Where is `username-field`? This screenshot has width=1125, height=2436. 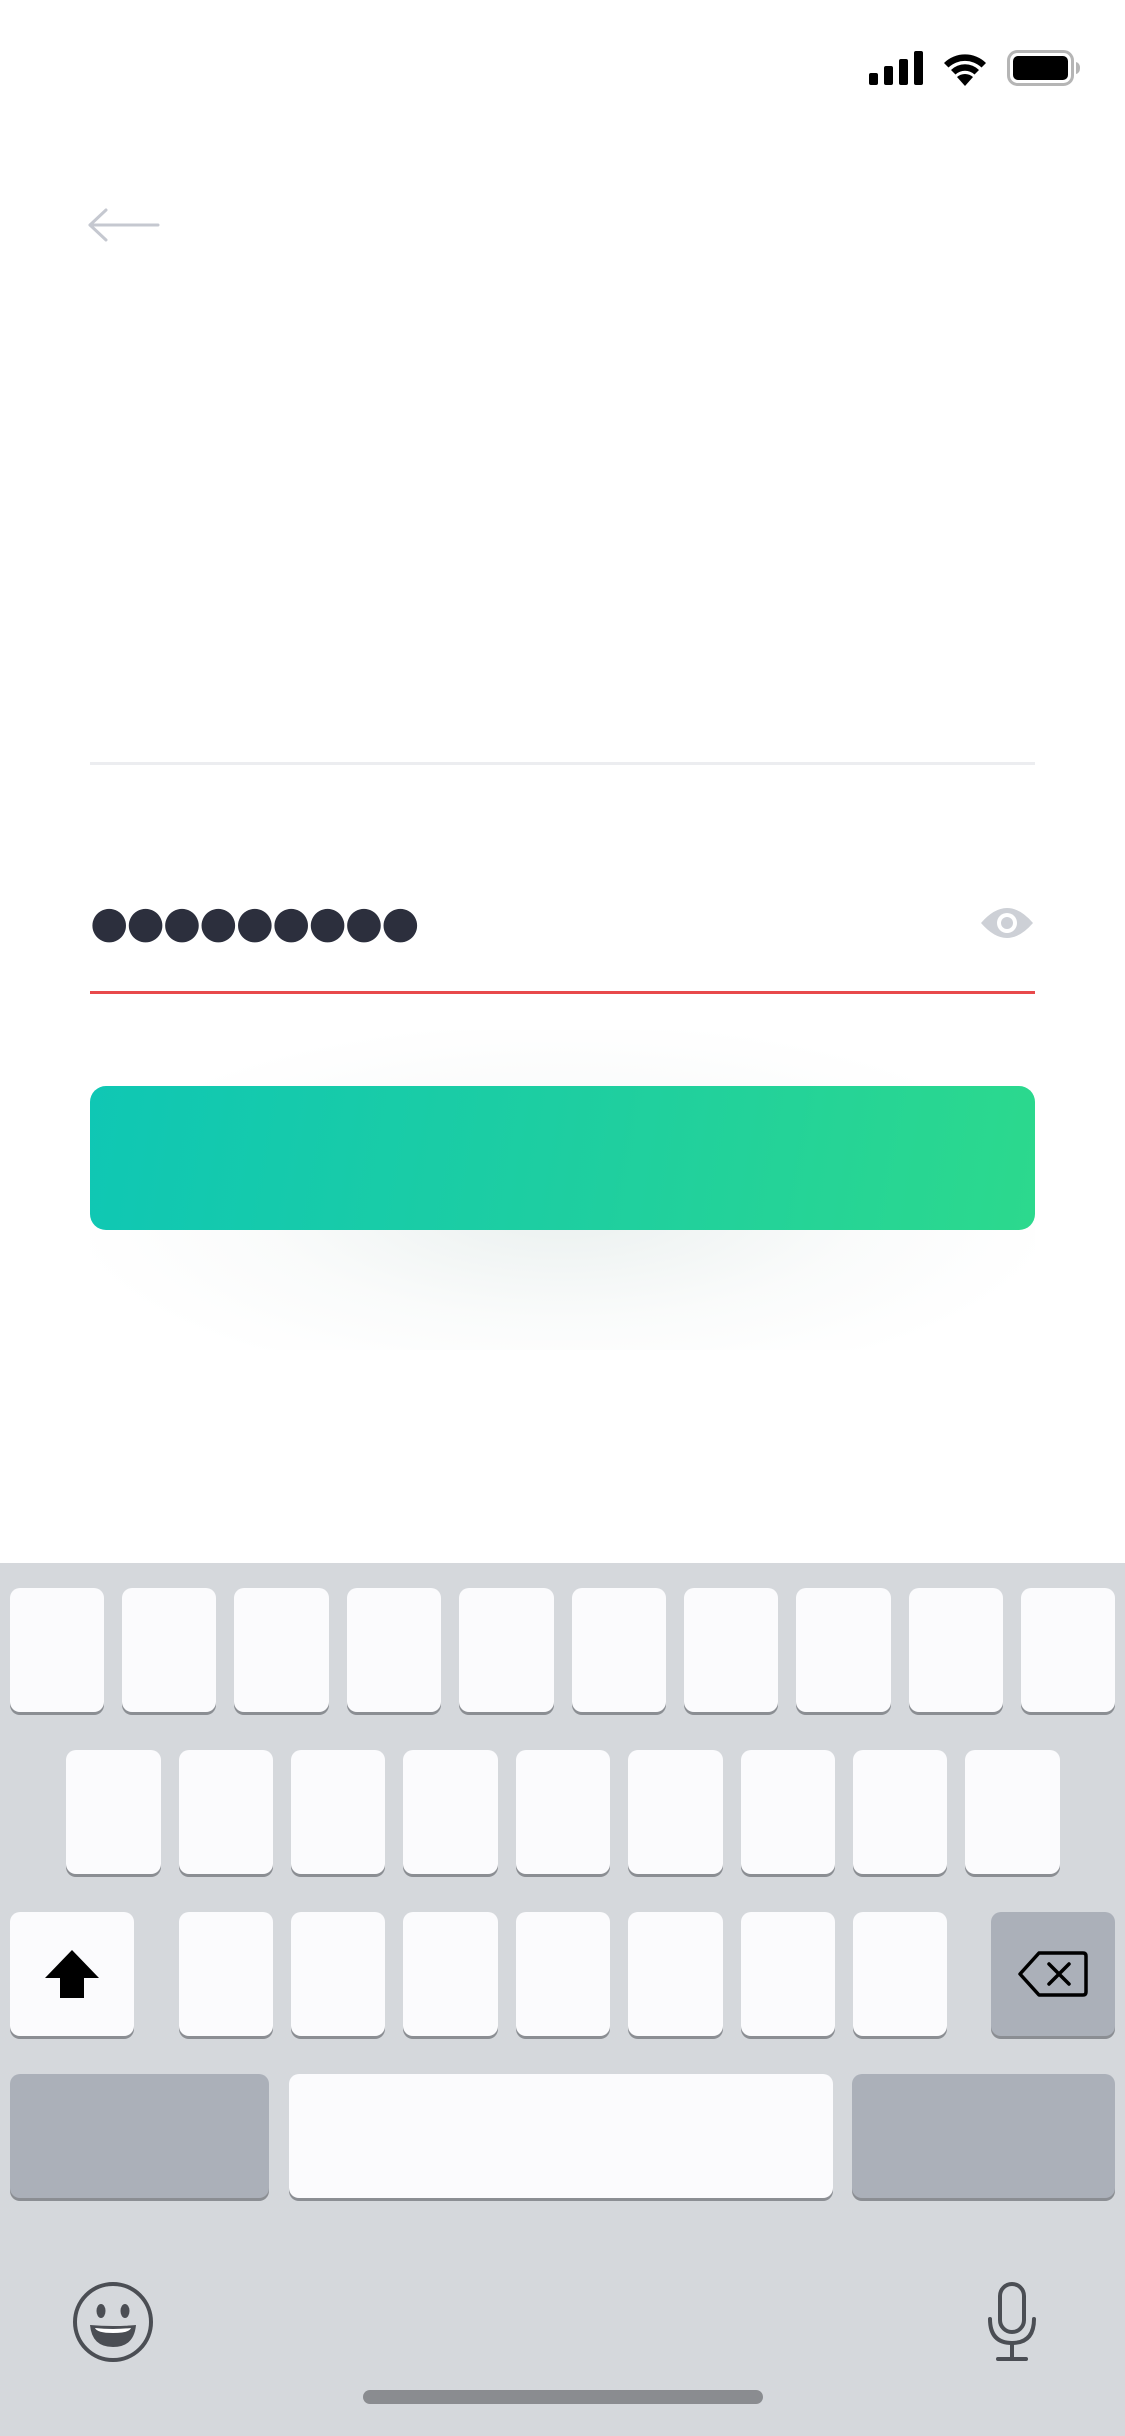 username-field is located at coordinates (562, 733).